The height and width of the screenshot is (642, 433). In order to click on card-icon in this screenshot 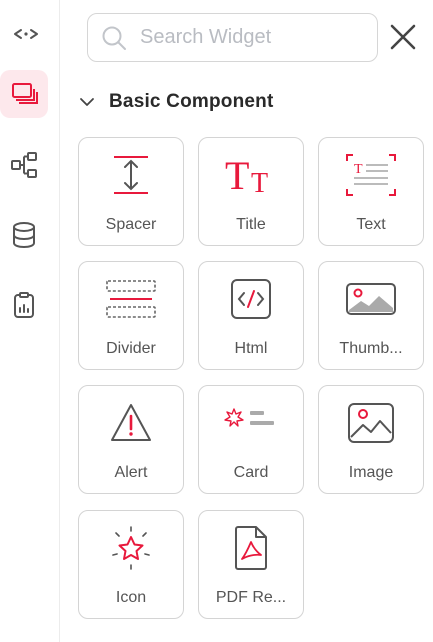, I will do `click(249, 417)`.